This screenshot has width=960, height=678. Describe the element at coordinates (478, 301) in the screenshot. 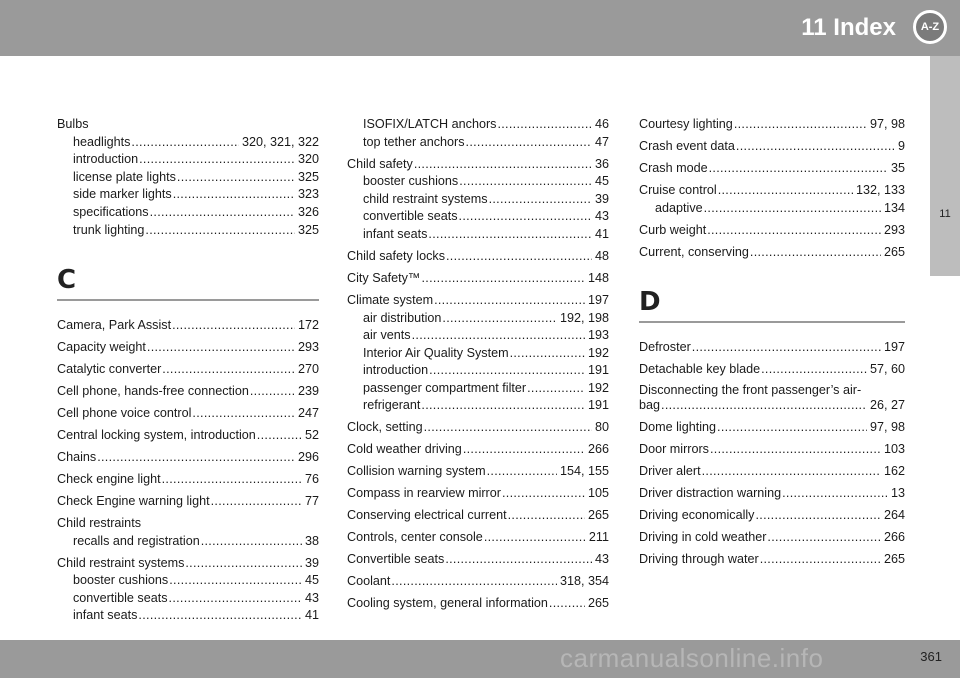

I see `index-entry: Climate system 197` at that location.